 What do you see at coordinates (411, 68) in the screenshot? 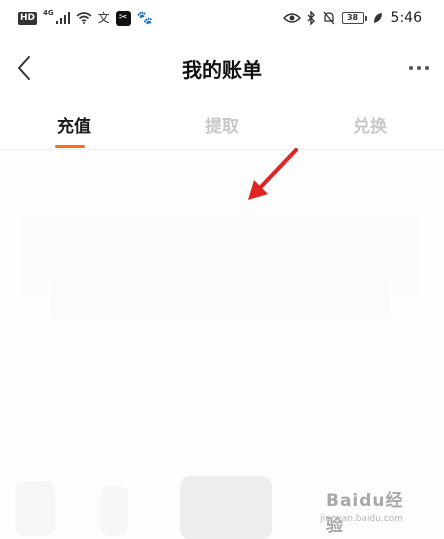
I see `more-dots-icon` at bounding box center [411, 68].